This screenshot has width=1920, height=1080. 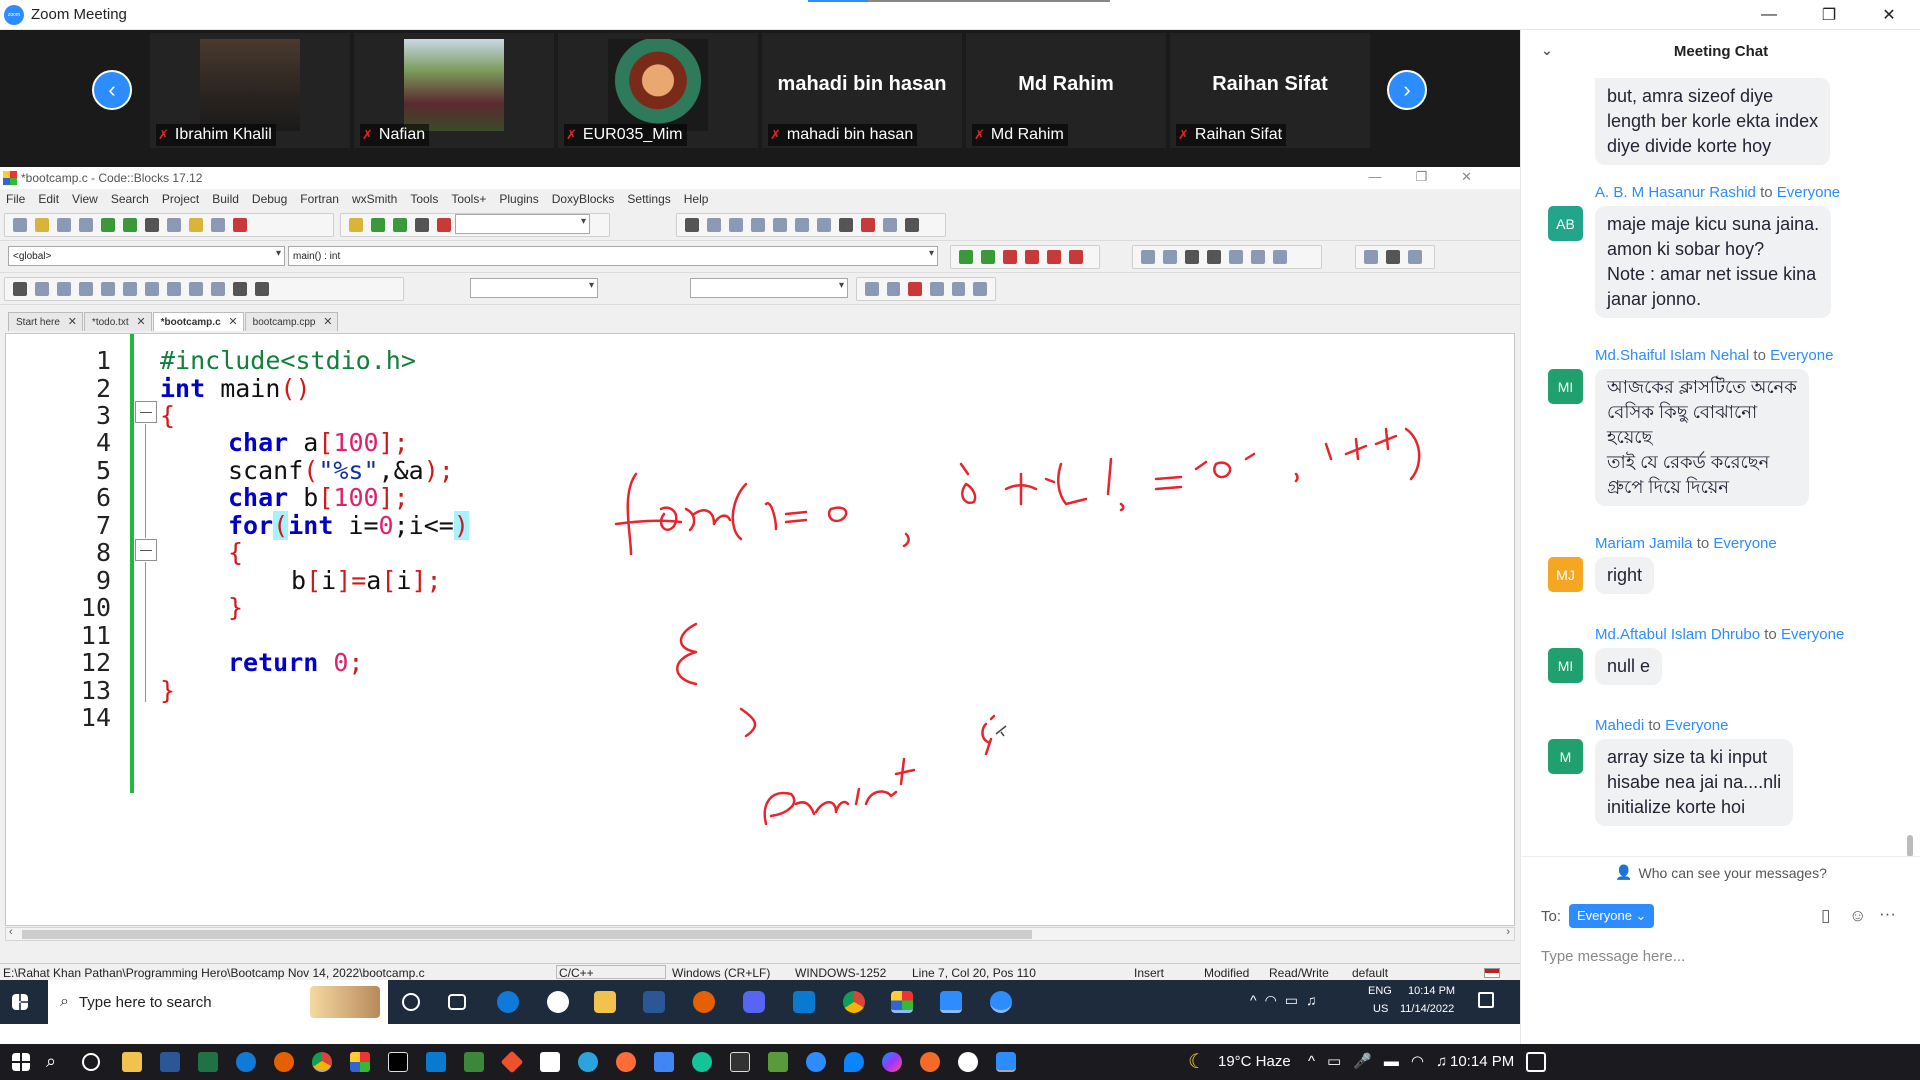 I want to click on participant-tile: ✗ EUR035_Mim, so click(x=658, y=90).